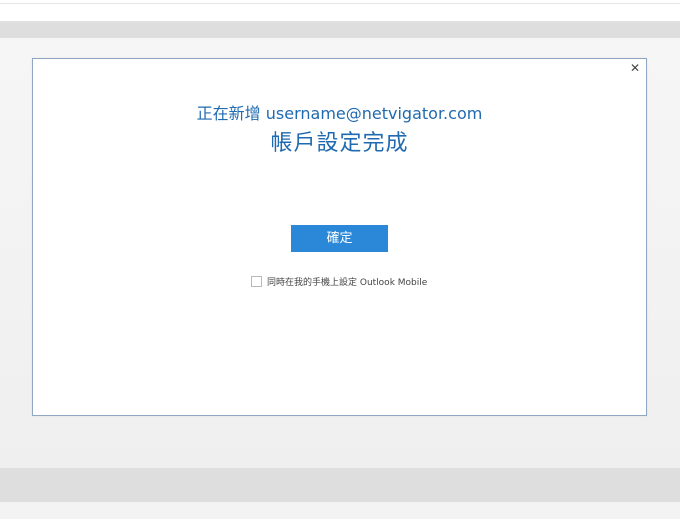 This screenshot has width=680, height=519. Describe the element at coordinates (339, 143) in the screenshot. I see `dialog-title: 帳戶設定完成` at that location.